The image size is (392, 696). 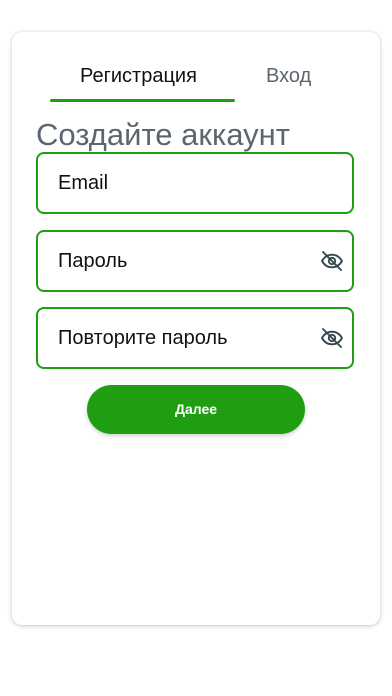 What do you see at coordinates (188, 183) in the screenshot?
I see `email-field` at bounding box center [188, 183].